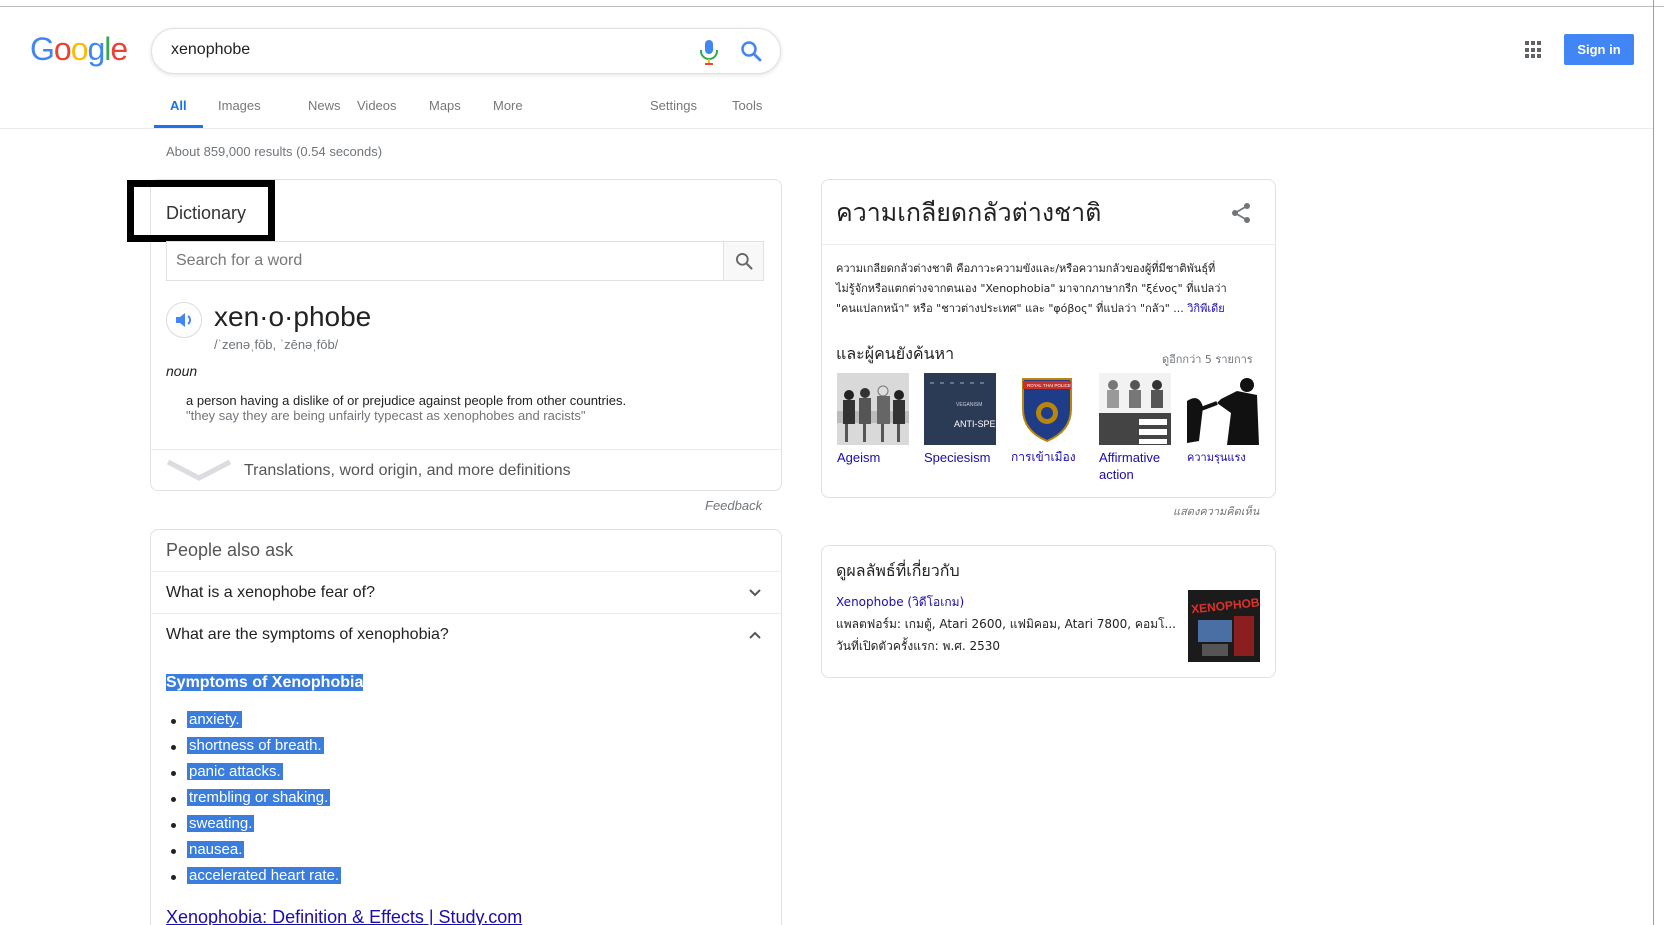  What do you see at coordinates (178, 105) in the screenshot?
I see `tab-all: All` at bounding box center [178, 105].